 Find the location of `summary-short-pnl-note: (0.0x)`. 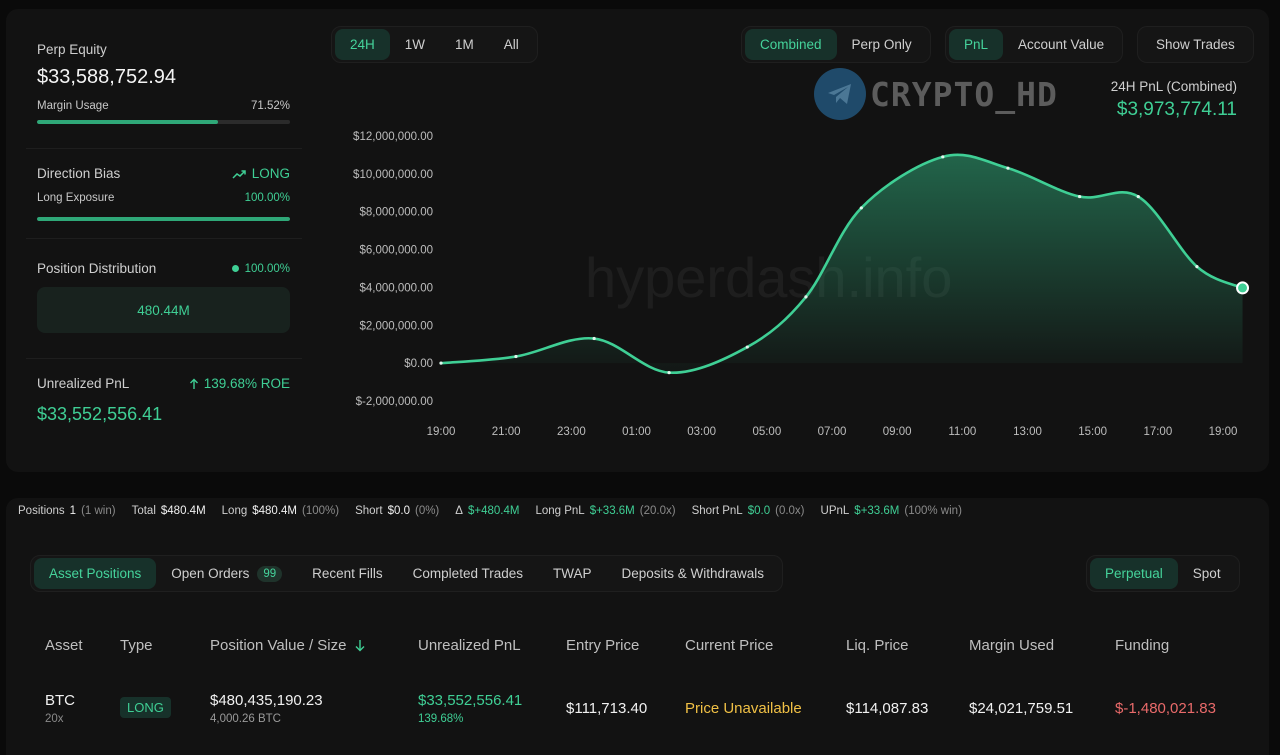

summary-short-pnl-note: (0.0x) is located at coordinates (790, 511).